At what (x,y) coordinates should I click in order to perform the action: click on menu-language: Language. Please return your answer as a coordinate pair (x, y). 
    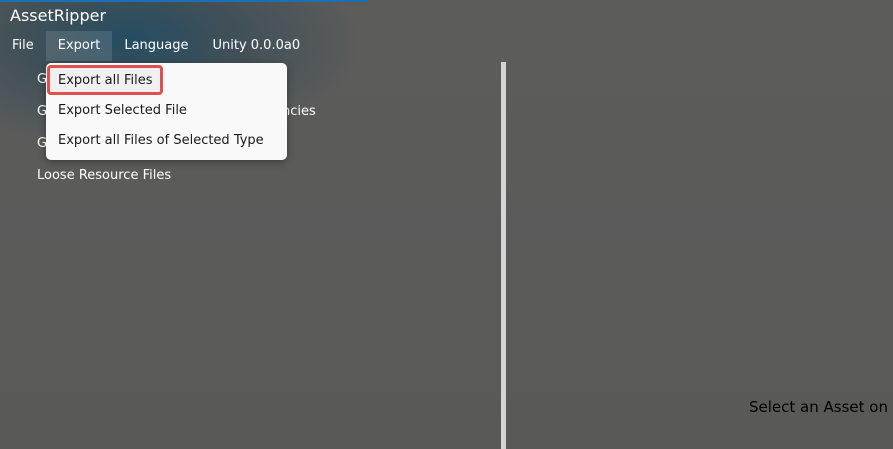
    Looking at the image, I should click on (156, 46).